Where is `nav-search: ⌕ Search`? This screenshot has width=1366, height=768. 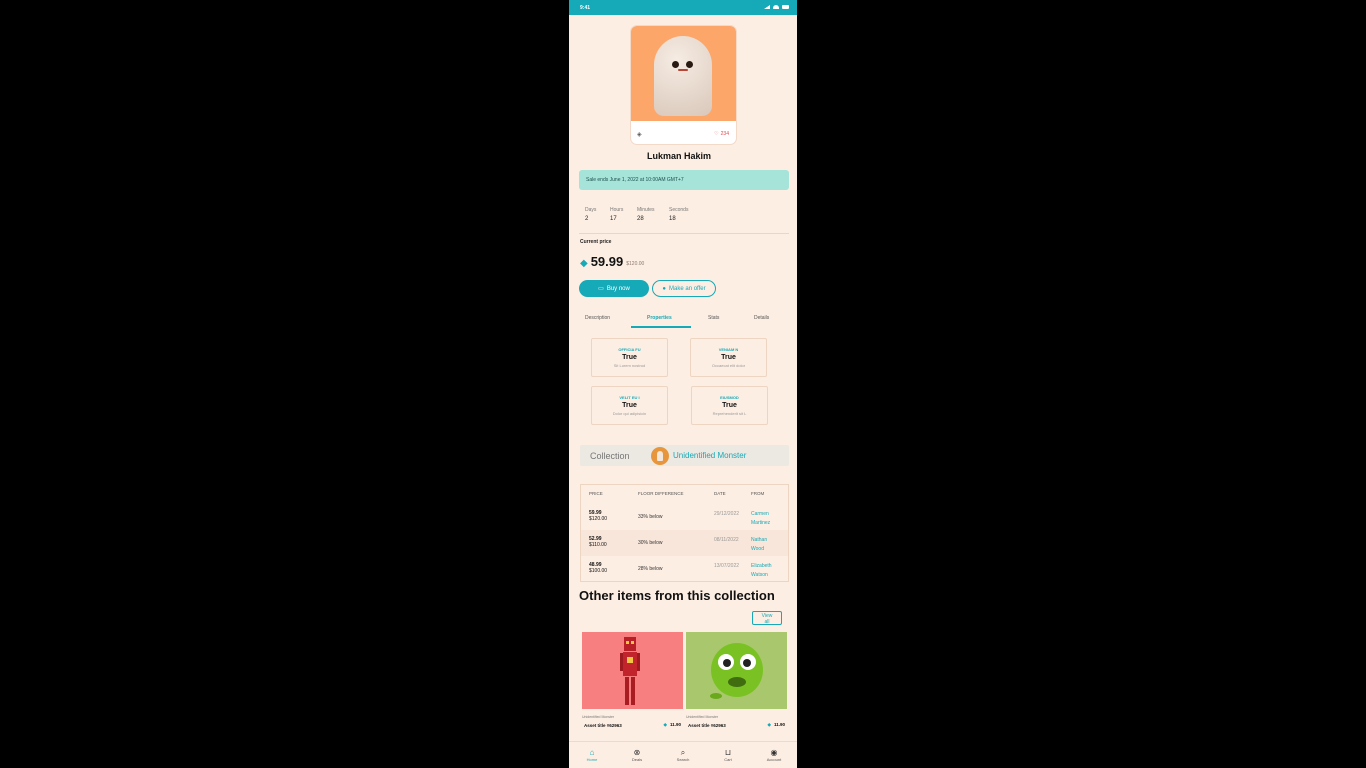
nav-search: ⌕ Search is located at coordinates (683, 755).